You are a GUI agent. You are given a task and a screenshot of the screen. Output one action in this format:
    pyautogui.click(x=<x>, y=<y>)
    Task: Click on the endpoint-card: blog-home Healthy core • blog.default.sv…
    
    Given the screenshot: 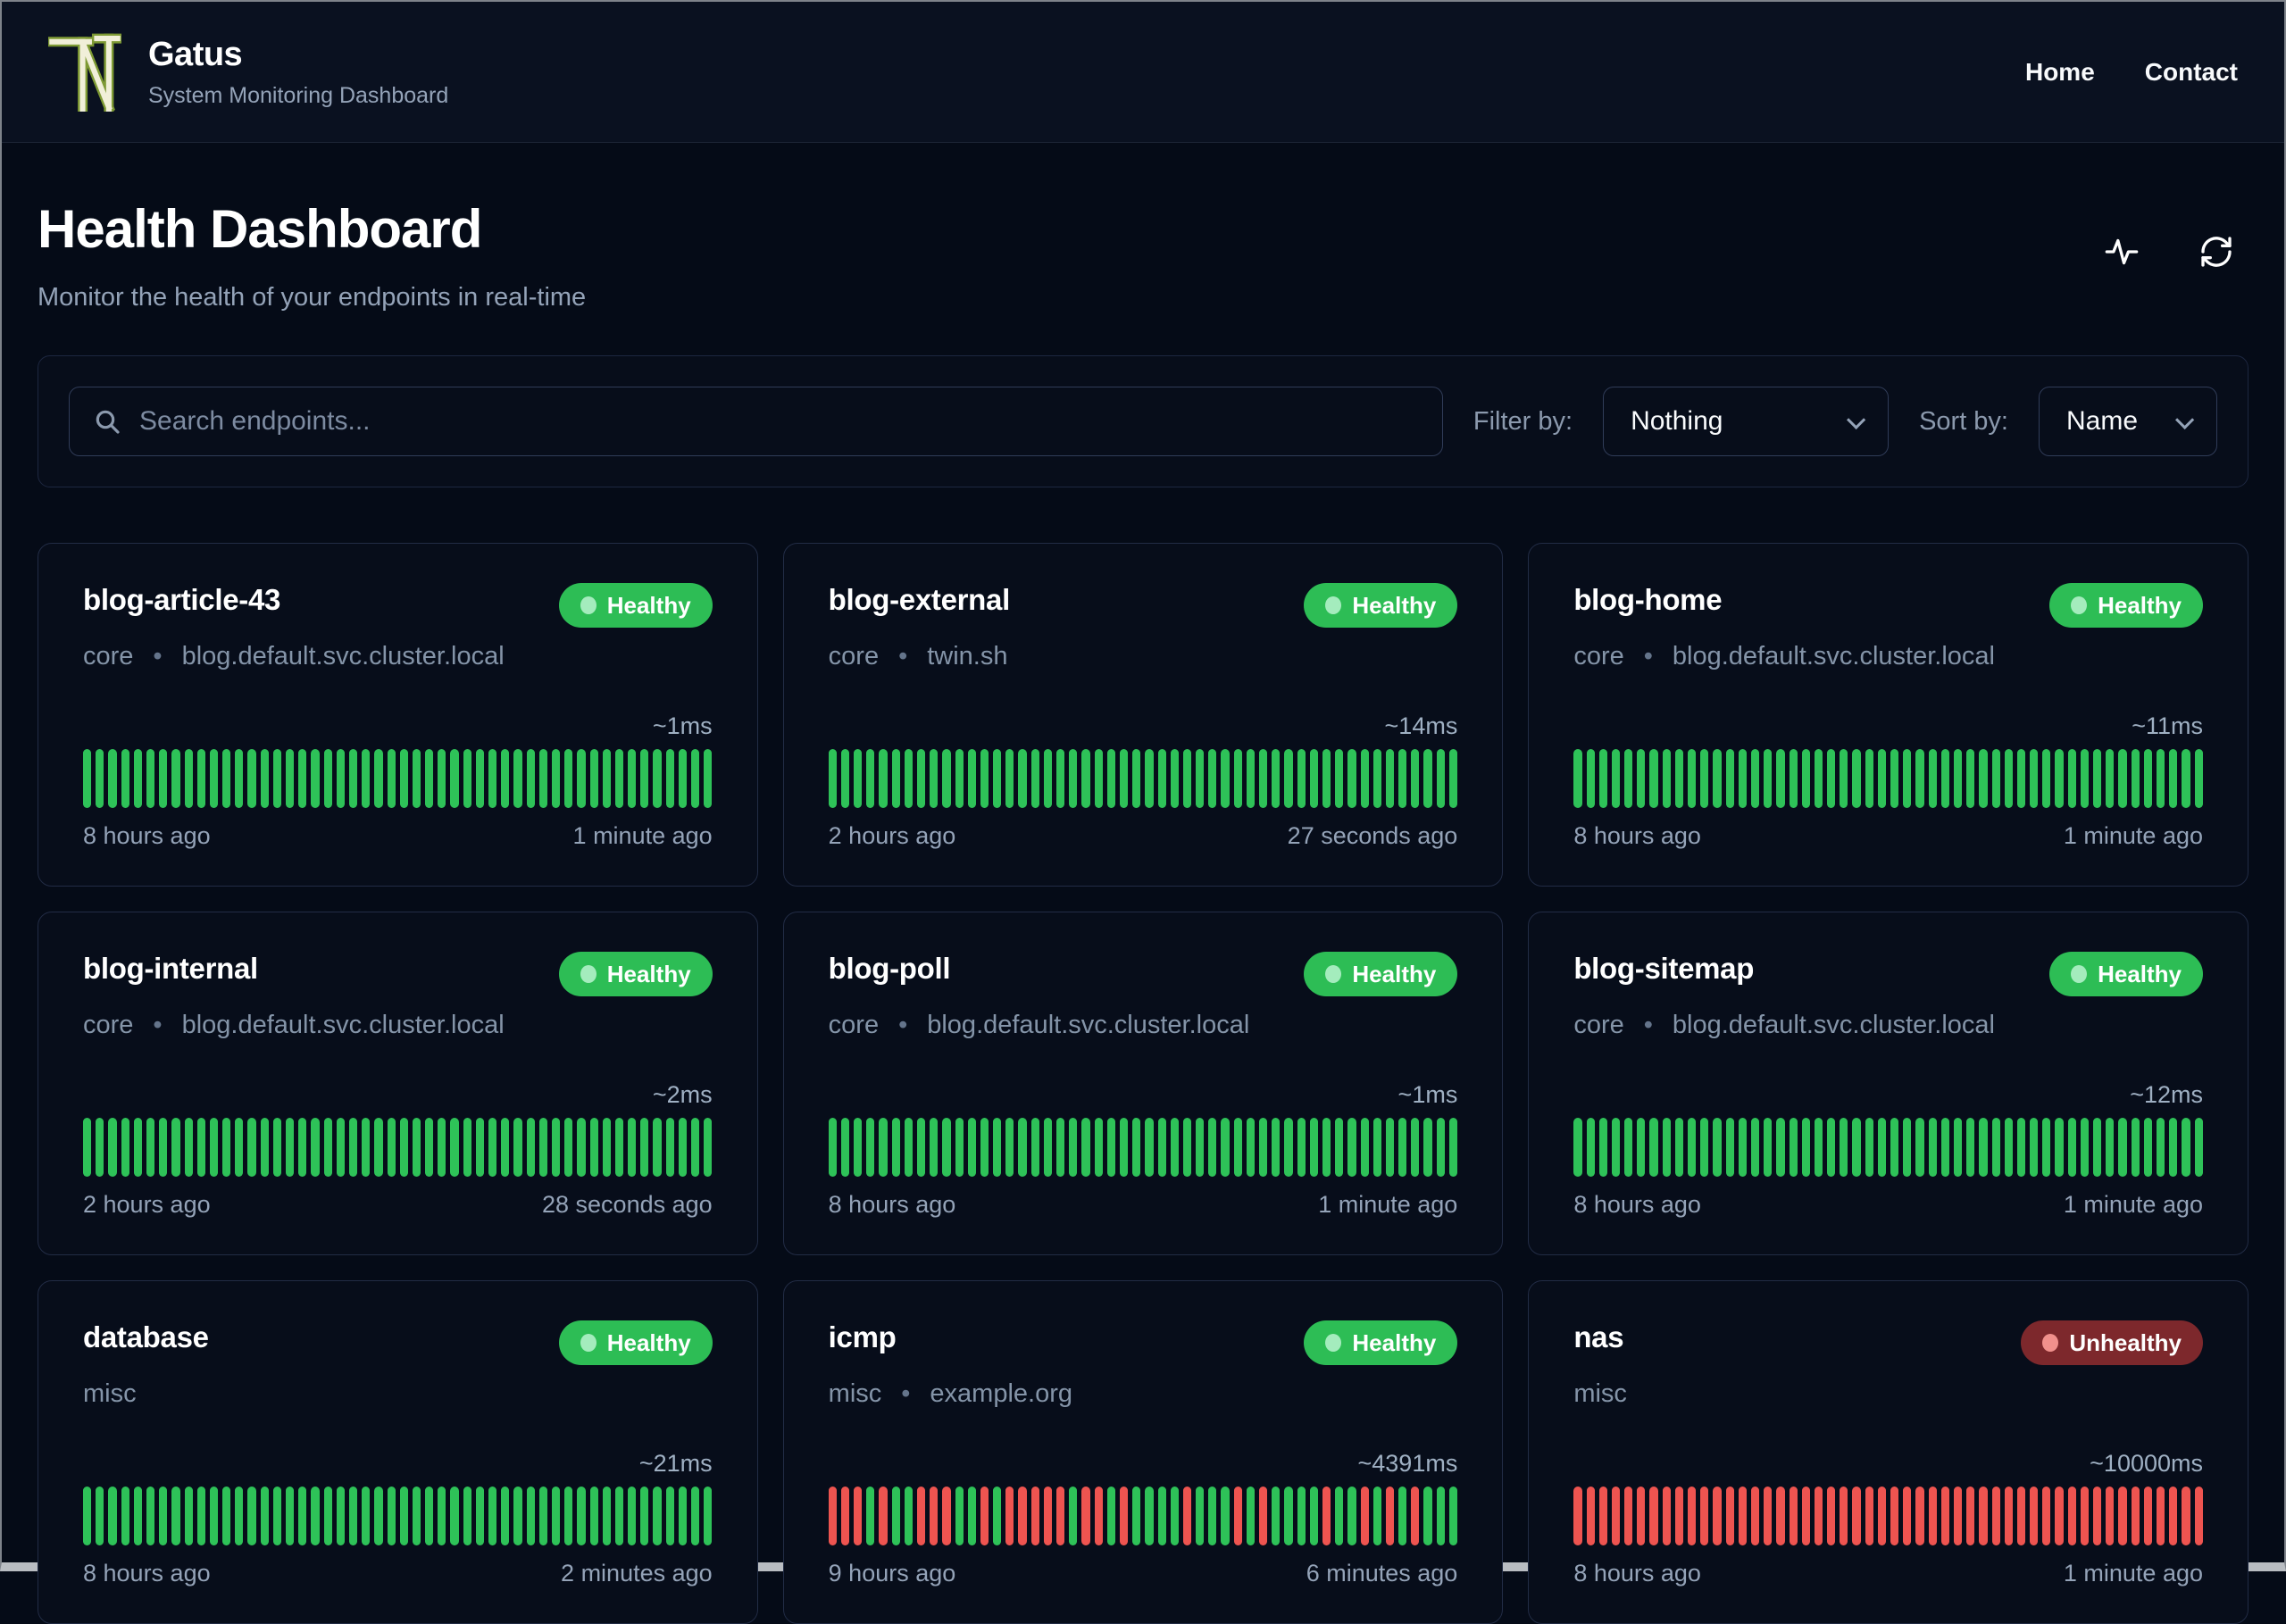 What is the action you would take?
    pyautogui.click(x=1888, y=715)
    